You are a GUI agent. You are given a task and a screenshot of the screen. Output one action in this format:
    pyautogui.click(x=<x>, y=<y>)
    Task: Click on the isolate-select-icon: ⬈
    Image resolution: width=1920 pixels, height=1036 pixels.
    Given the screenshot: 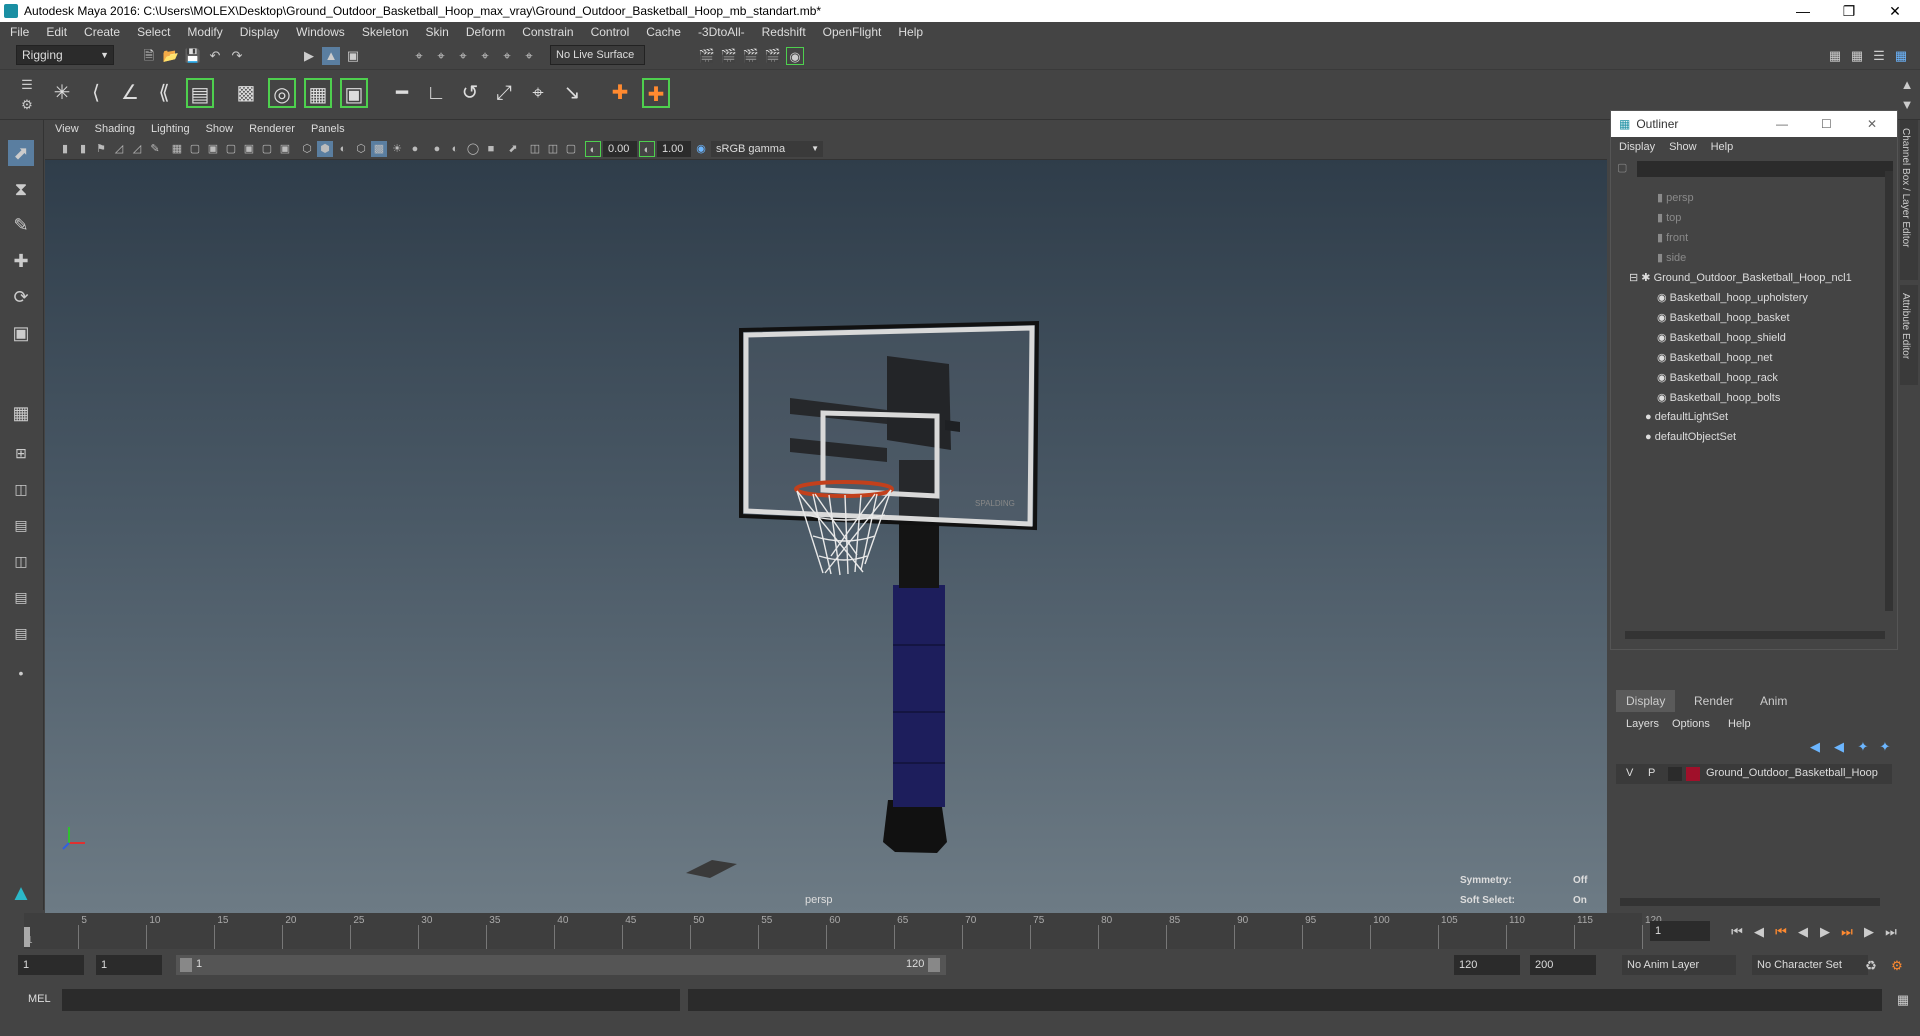 What is the action you would take?
    pyautogui.click(x=513, y=149)
    